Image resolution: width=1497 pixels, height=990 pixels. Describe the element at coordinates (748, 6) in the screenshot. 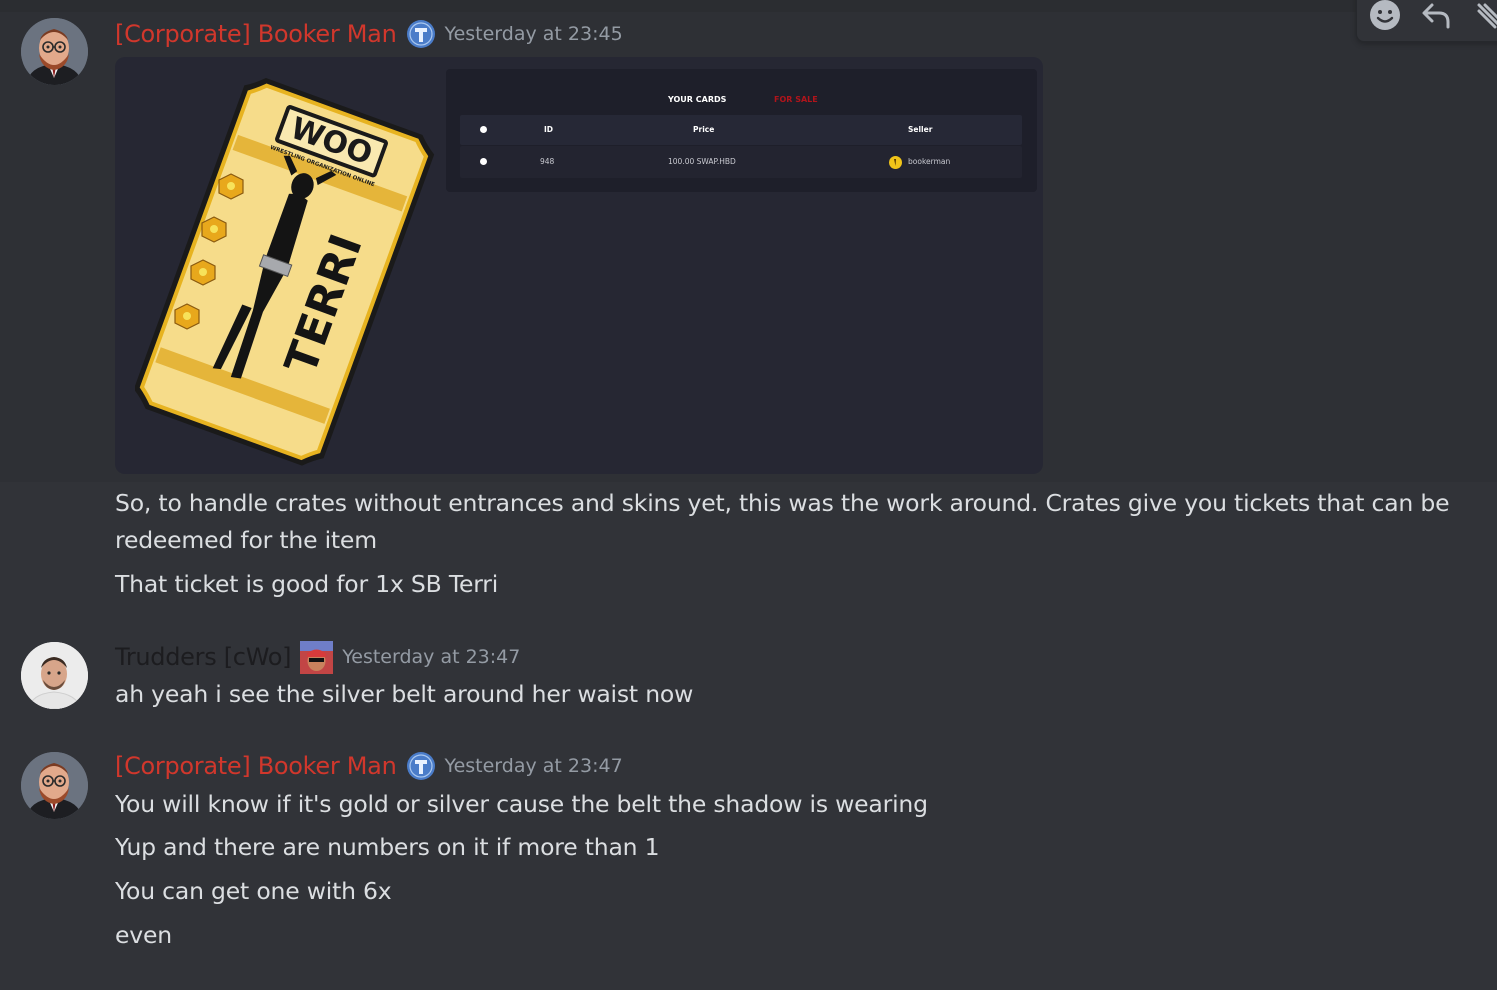

I see `channel-top-strip` at that location.